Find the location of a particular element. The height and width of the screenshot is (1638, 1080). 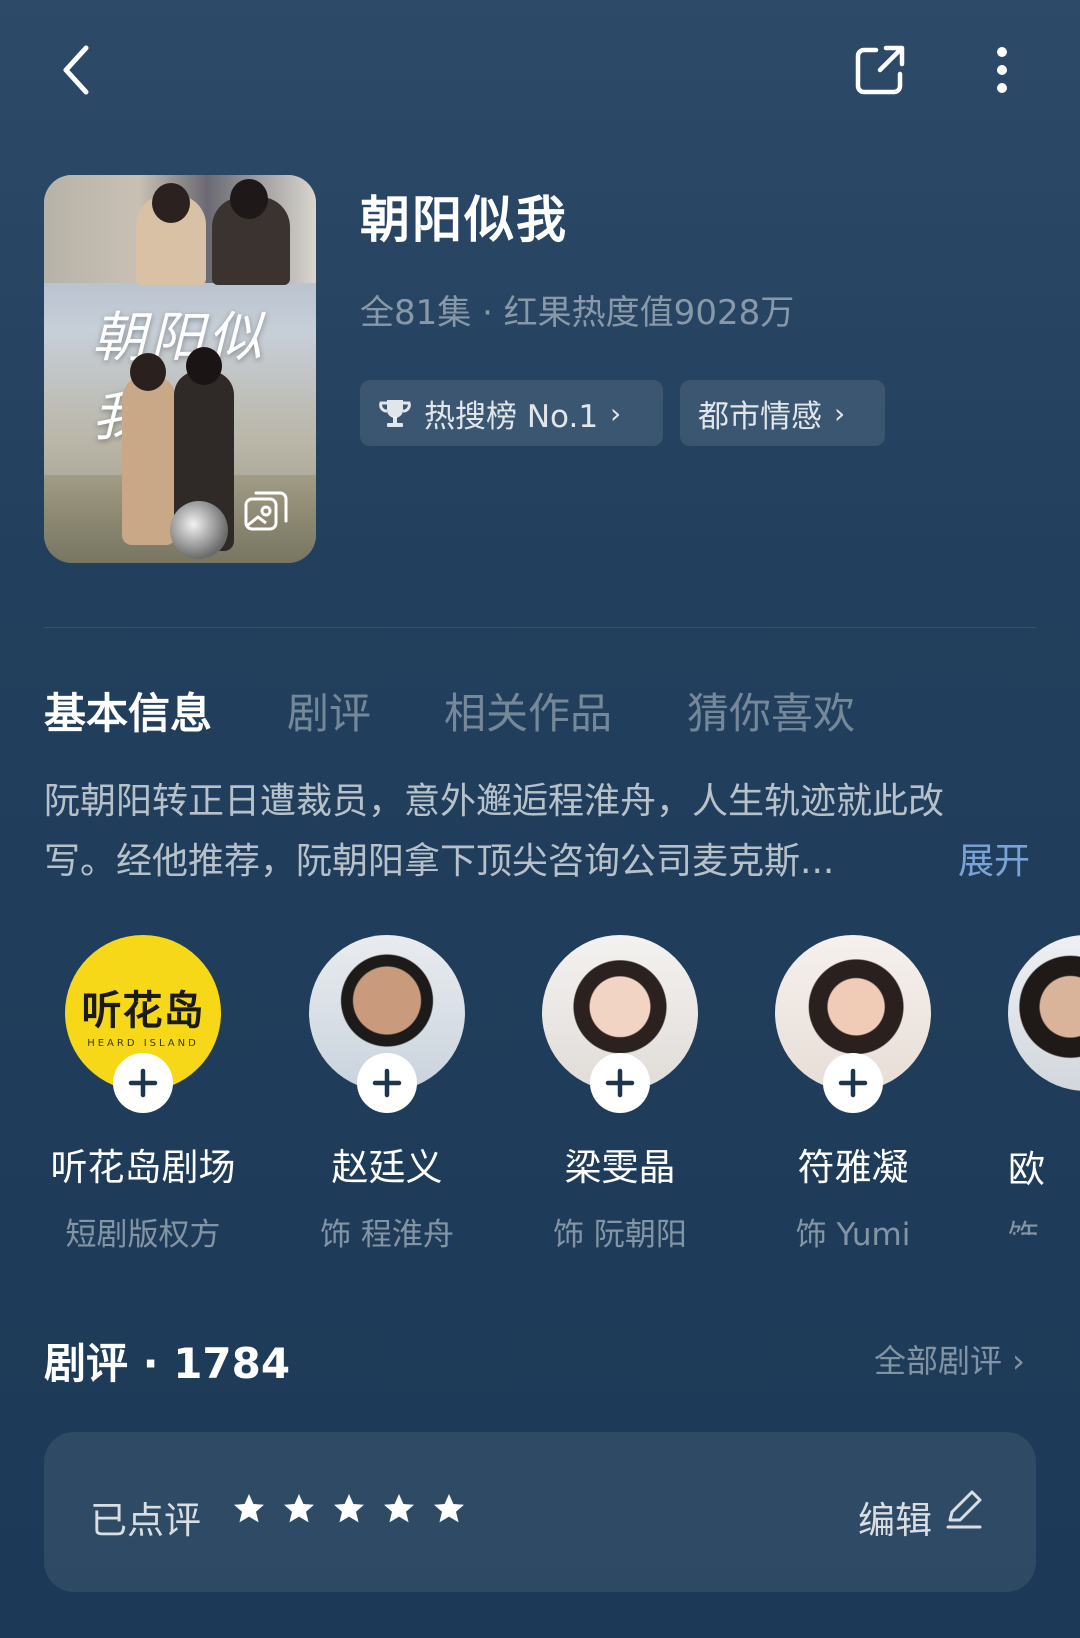

cast-item-partial: 欧 饰 is located at coordinates (1044, 1085).